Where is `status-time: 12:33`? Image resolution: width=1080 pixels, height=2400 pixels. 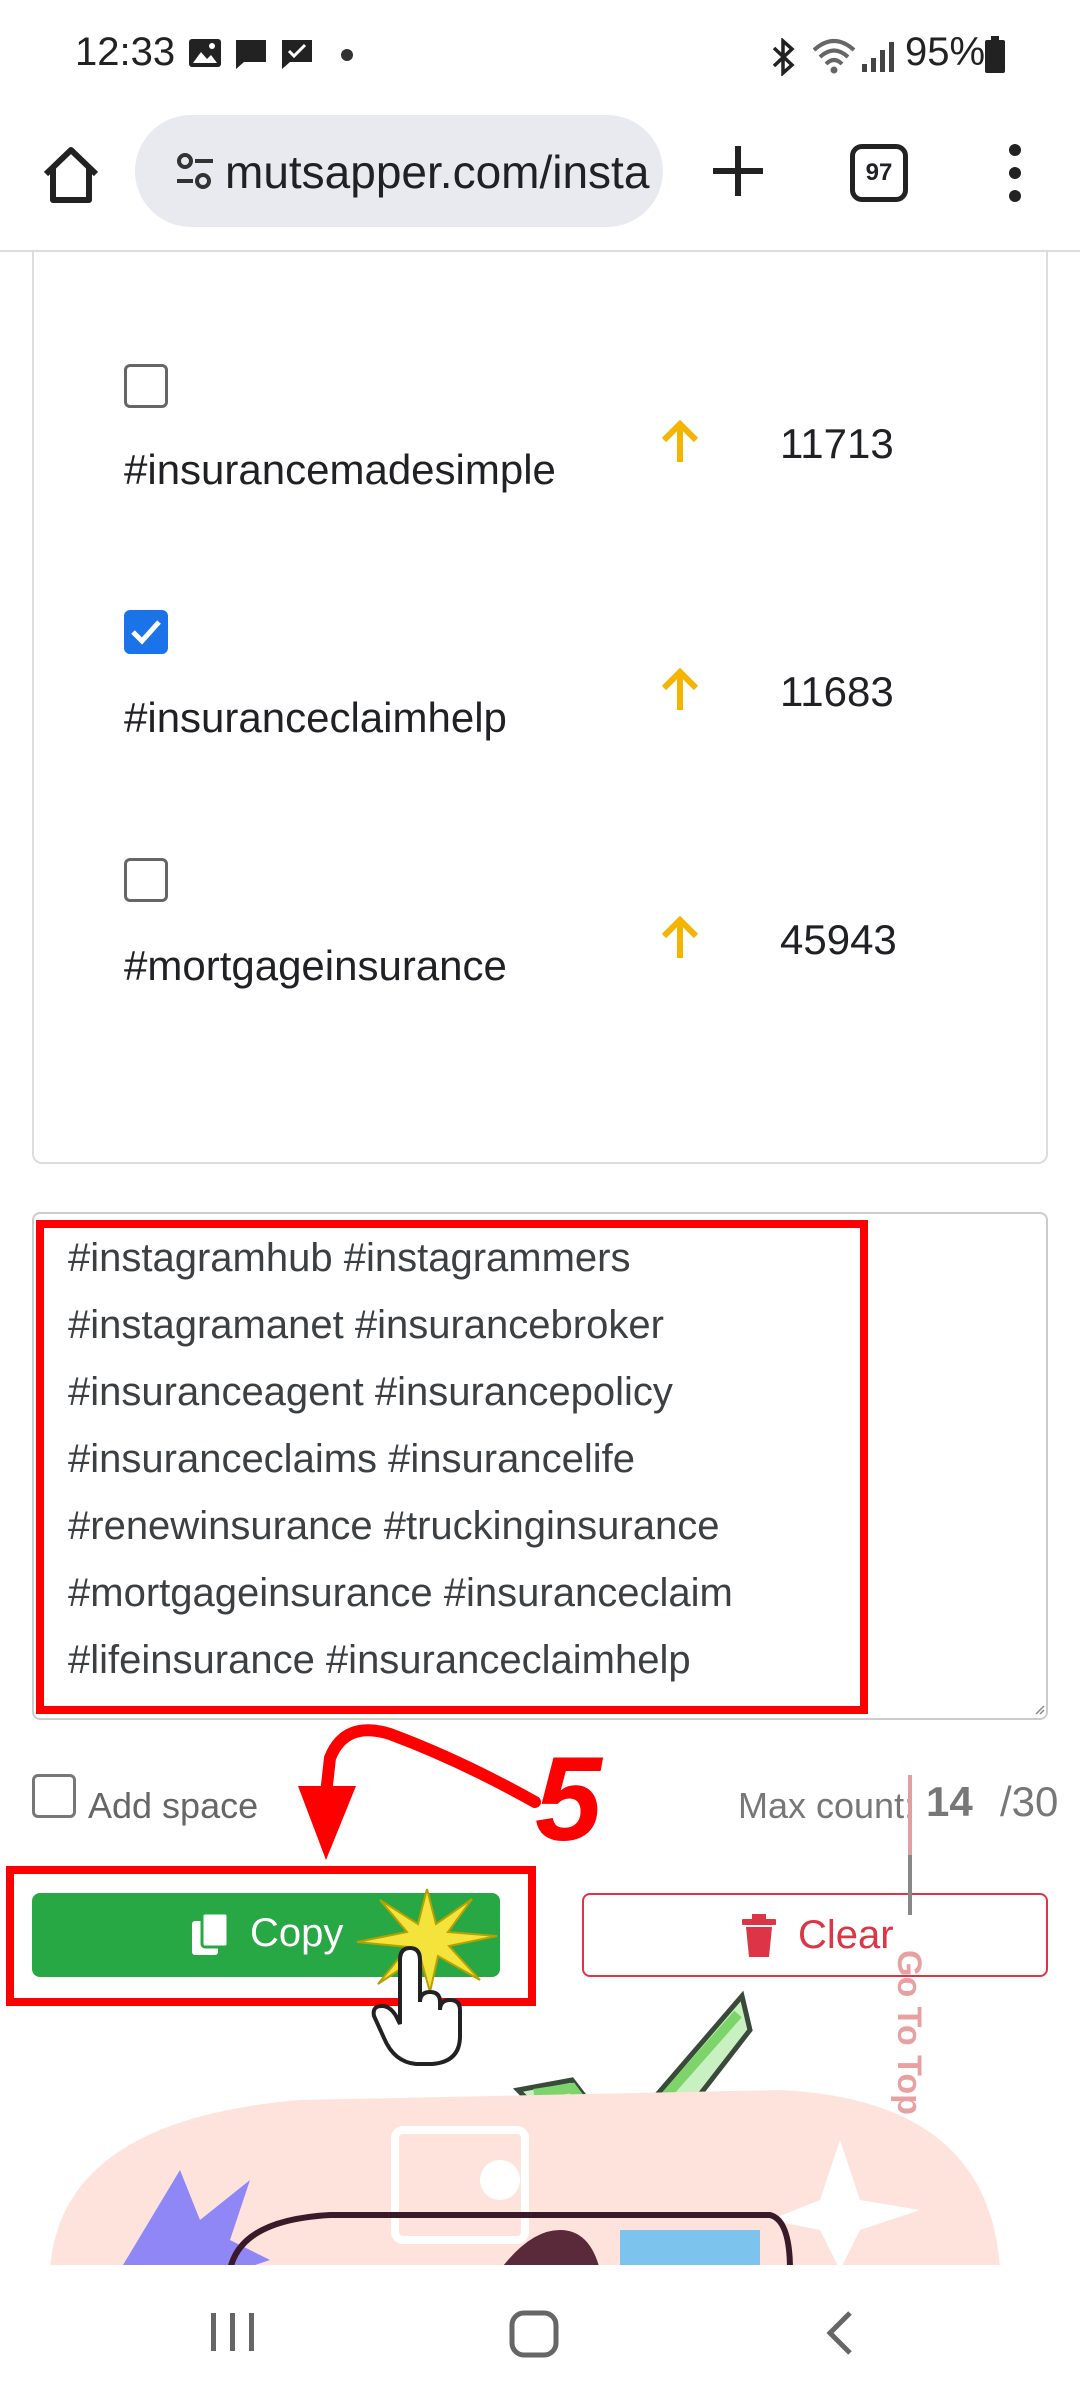 status-time: 12:33 is located at coordinates (125, 52).